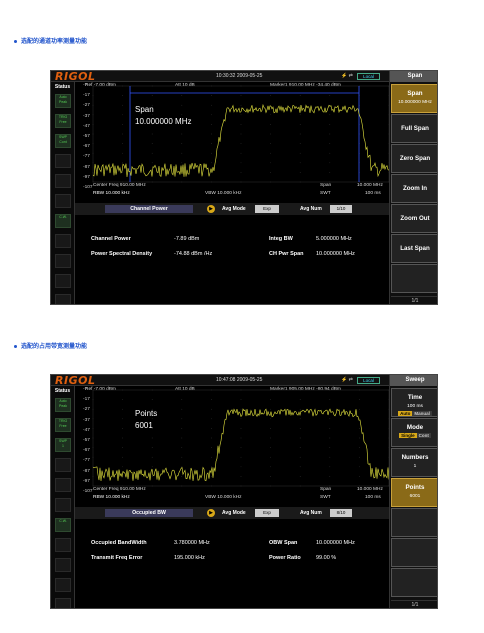 The height and width of the screenshot is (633, 484). What do you see at coordinates (223, 497) in the screenshot?
I see `vbw: VBW 10.000 kHz` at bounding box center [223, 497].